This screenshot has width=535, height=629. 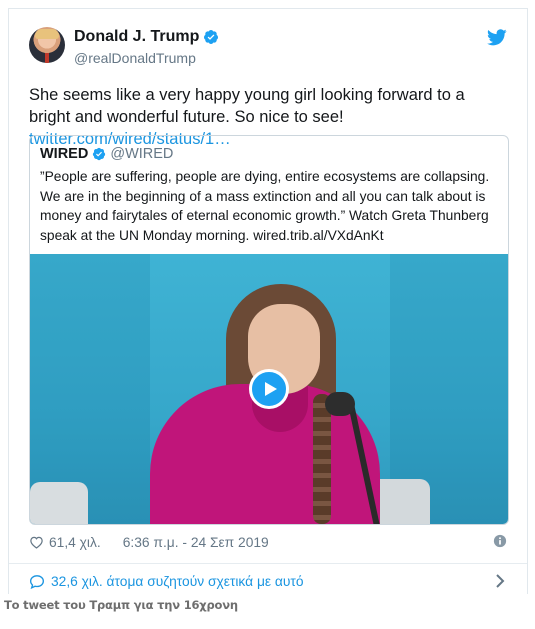 I want to click on microphone, so click(x=340, y=404).